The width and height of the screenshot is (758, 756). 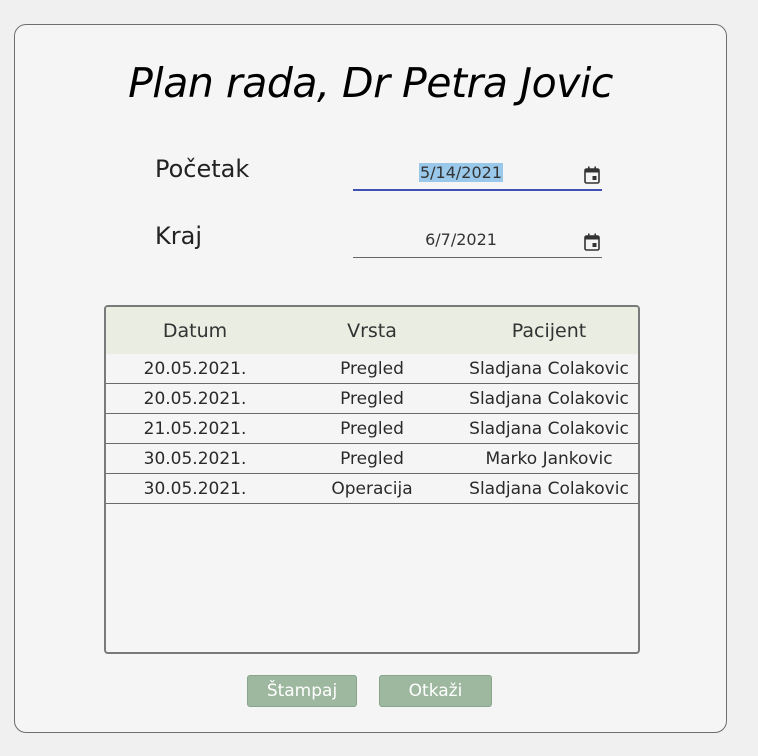 I want to click on column-header-vrsta: Vrsta, so click(x=372, y=331).